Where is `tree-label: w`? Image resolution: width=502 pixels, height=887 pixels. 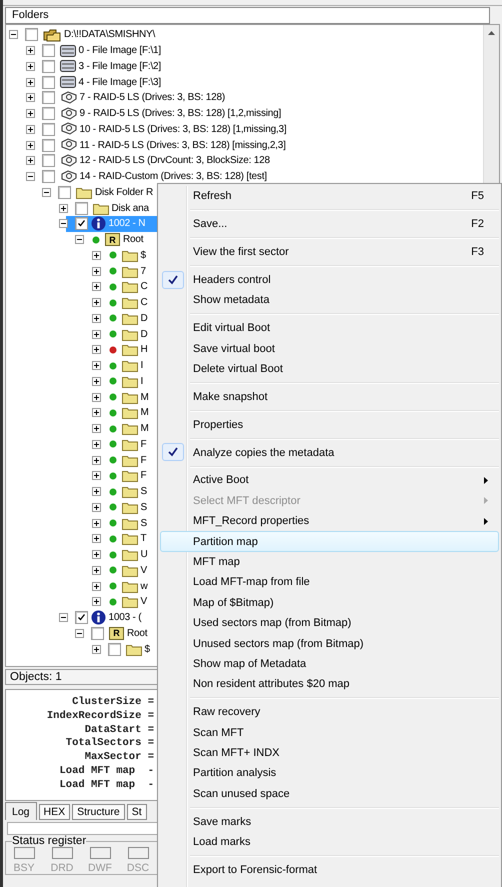 tree-label: w is located at coordinates (144, 586).